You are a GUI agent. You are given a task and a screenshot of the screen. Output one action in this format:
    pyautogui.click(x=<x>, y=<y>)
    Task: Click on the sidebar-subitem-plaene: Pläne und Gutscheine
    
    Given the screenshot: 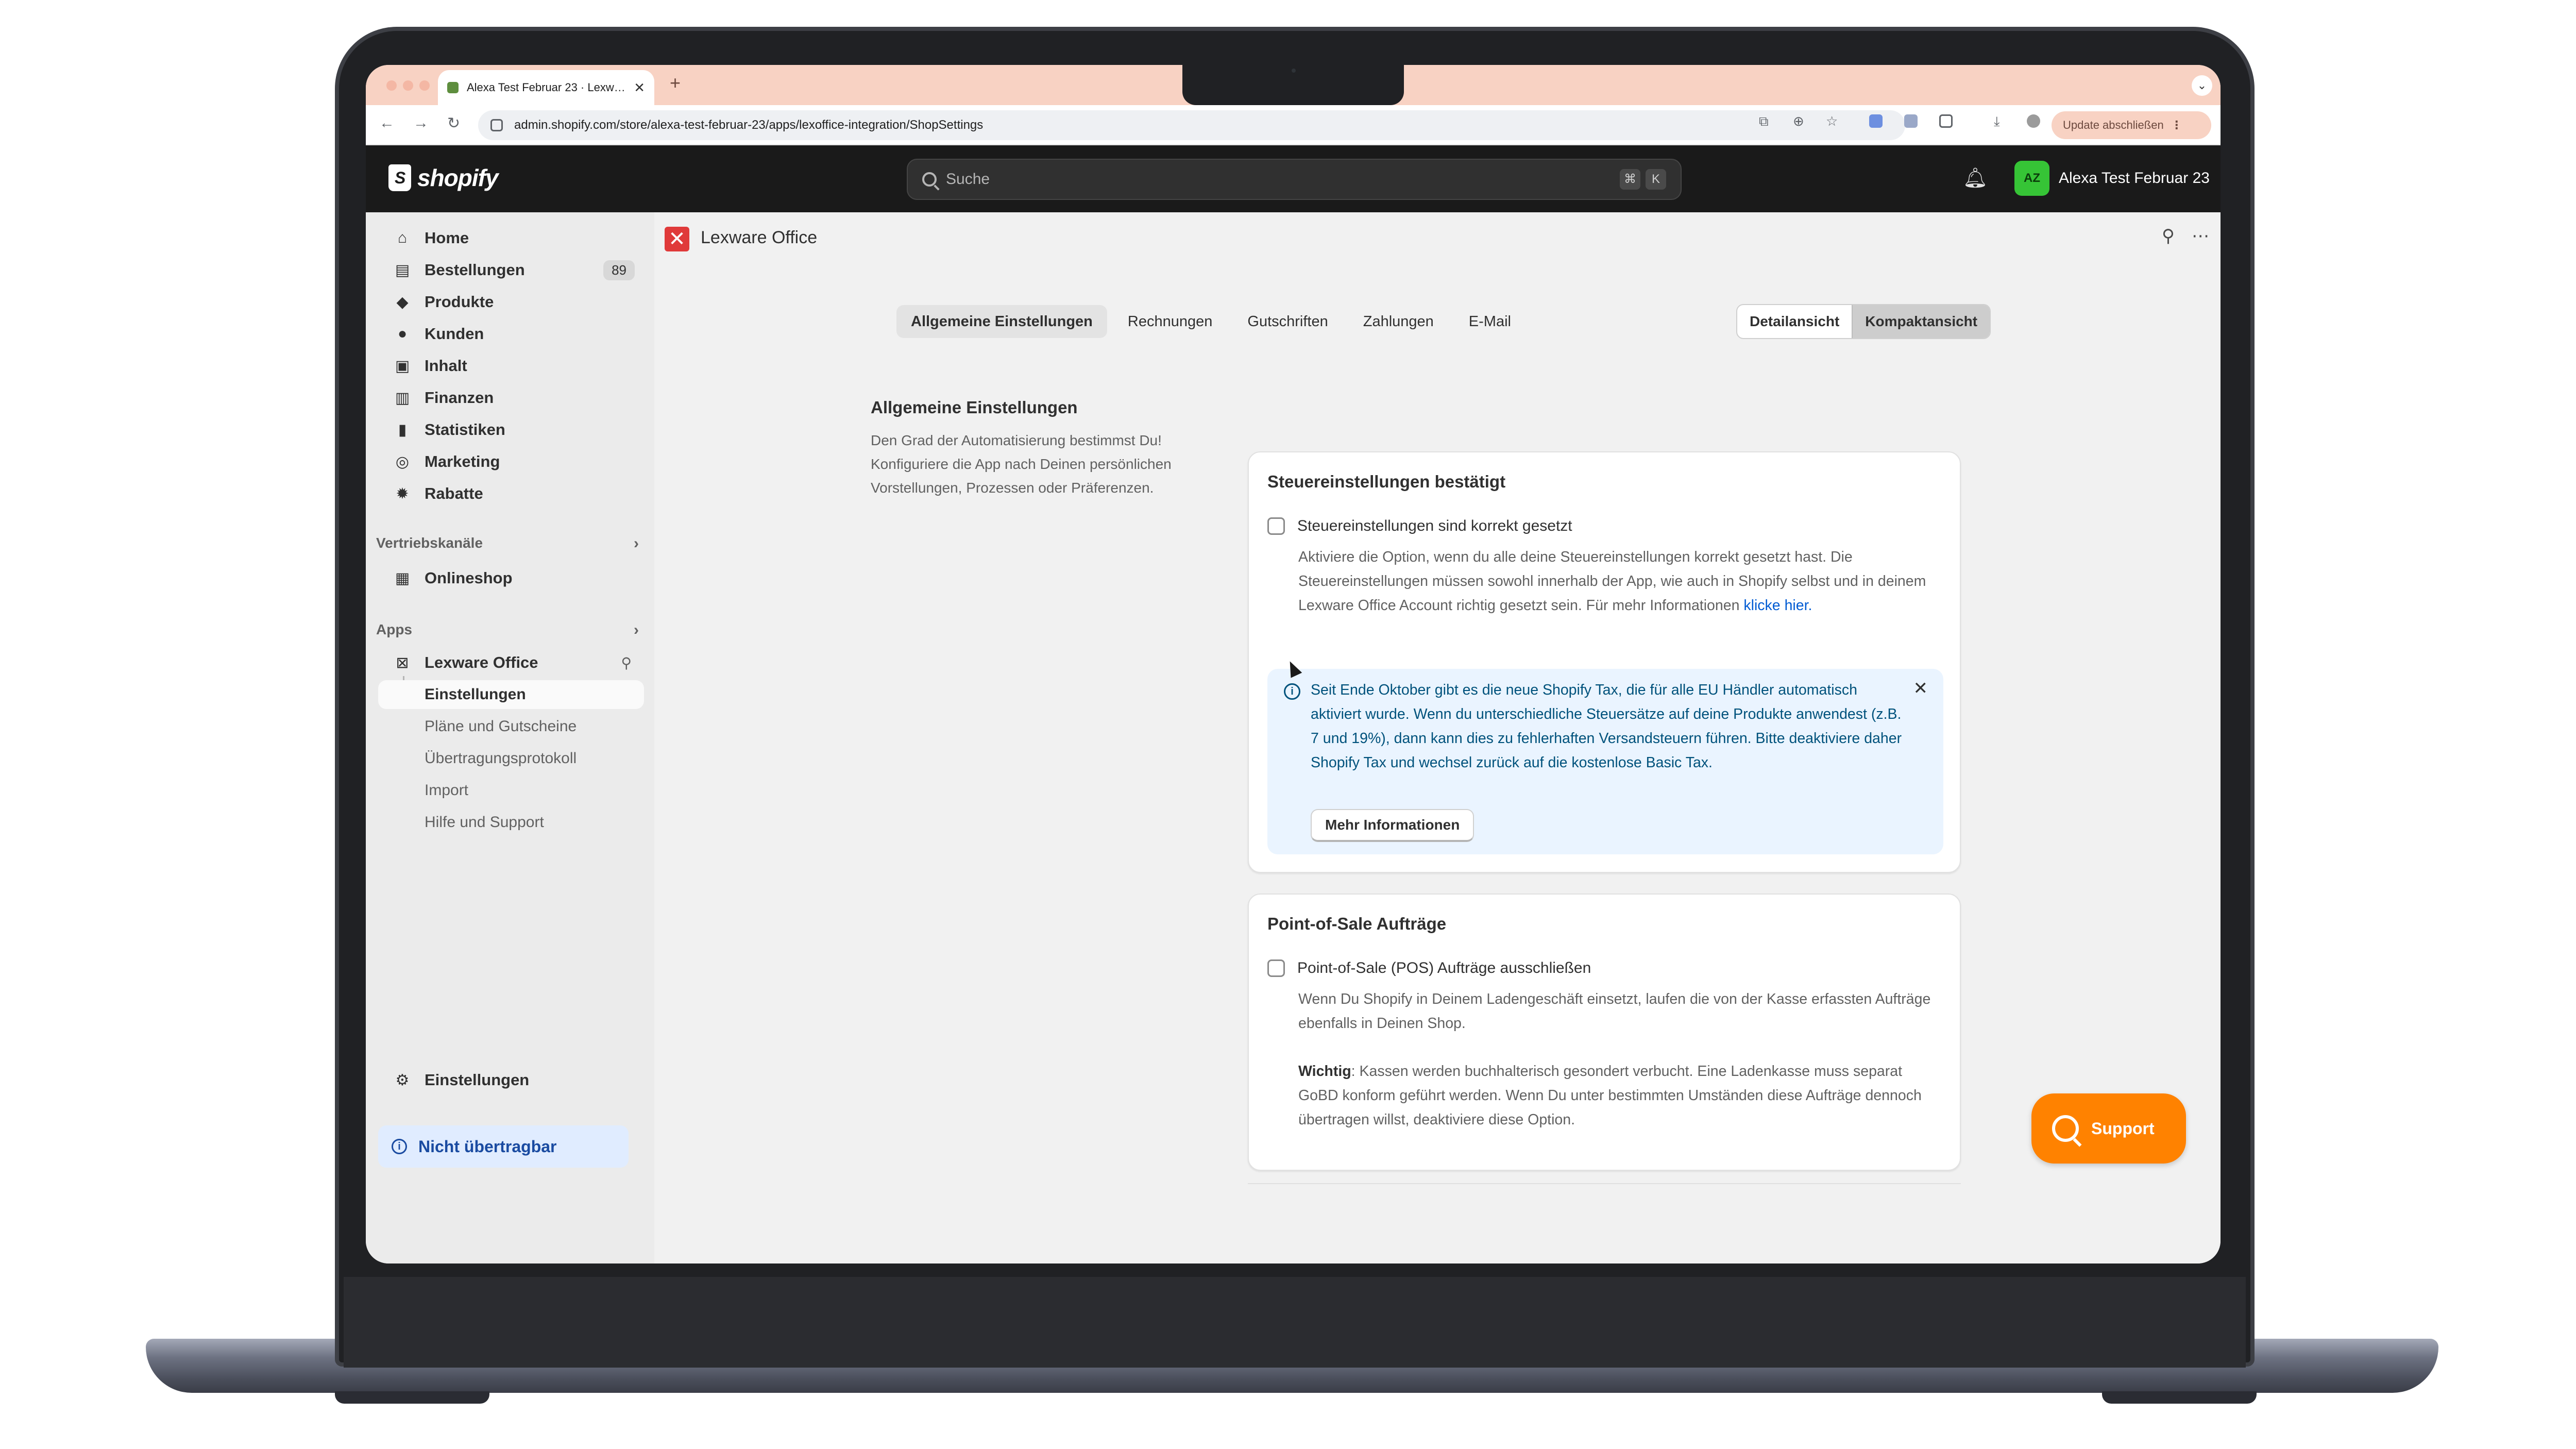 What is the action you would take?
    pyautogui.click(x=511, y=726)
    